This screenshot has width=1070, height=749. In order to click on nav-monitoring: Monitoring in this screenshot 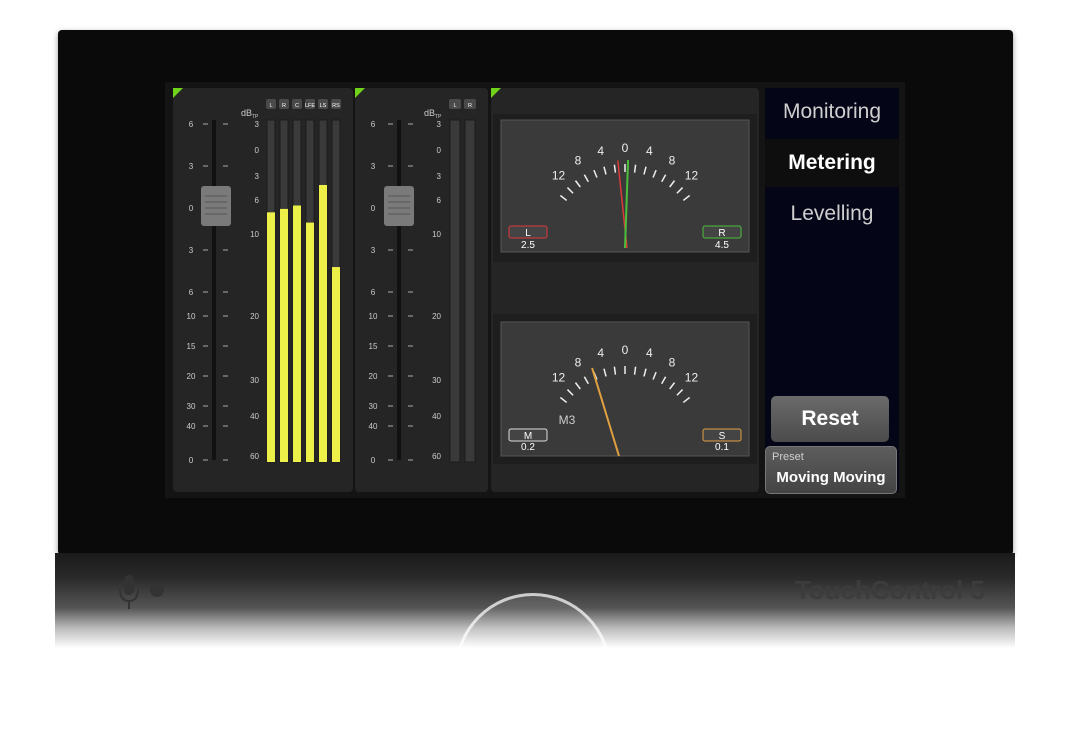, I will do `click(832, 112)`.